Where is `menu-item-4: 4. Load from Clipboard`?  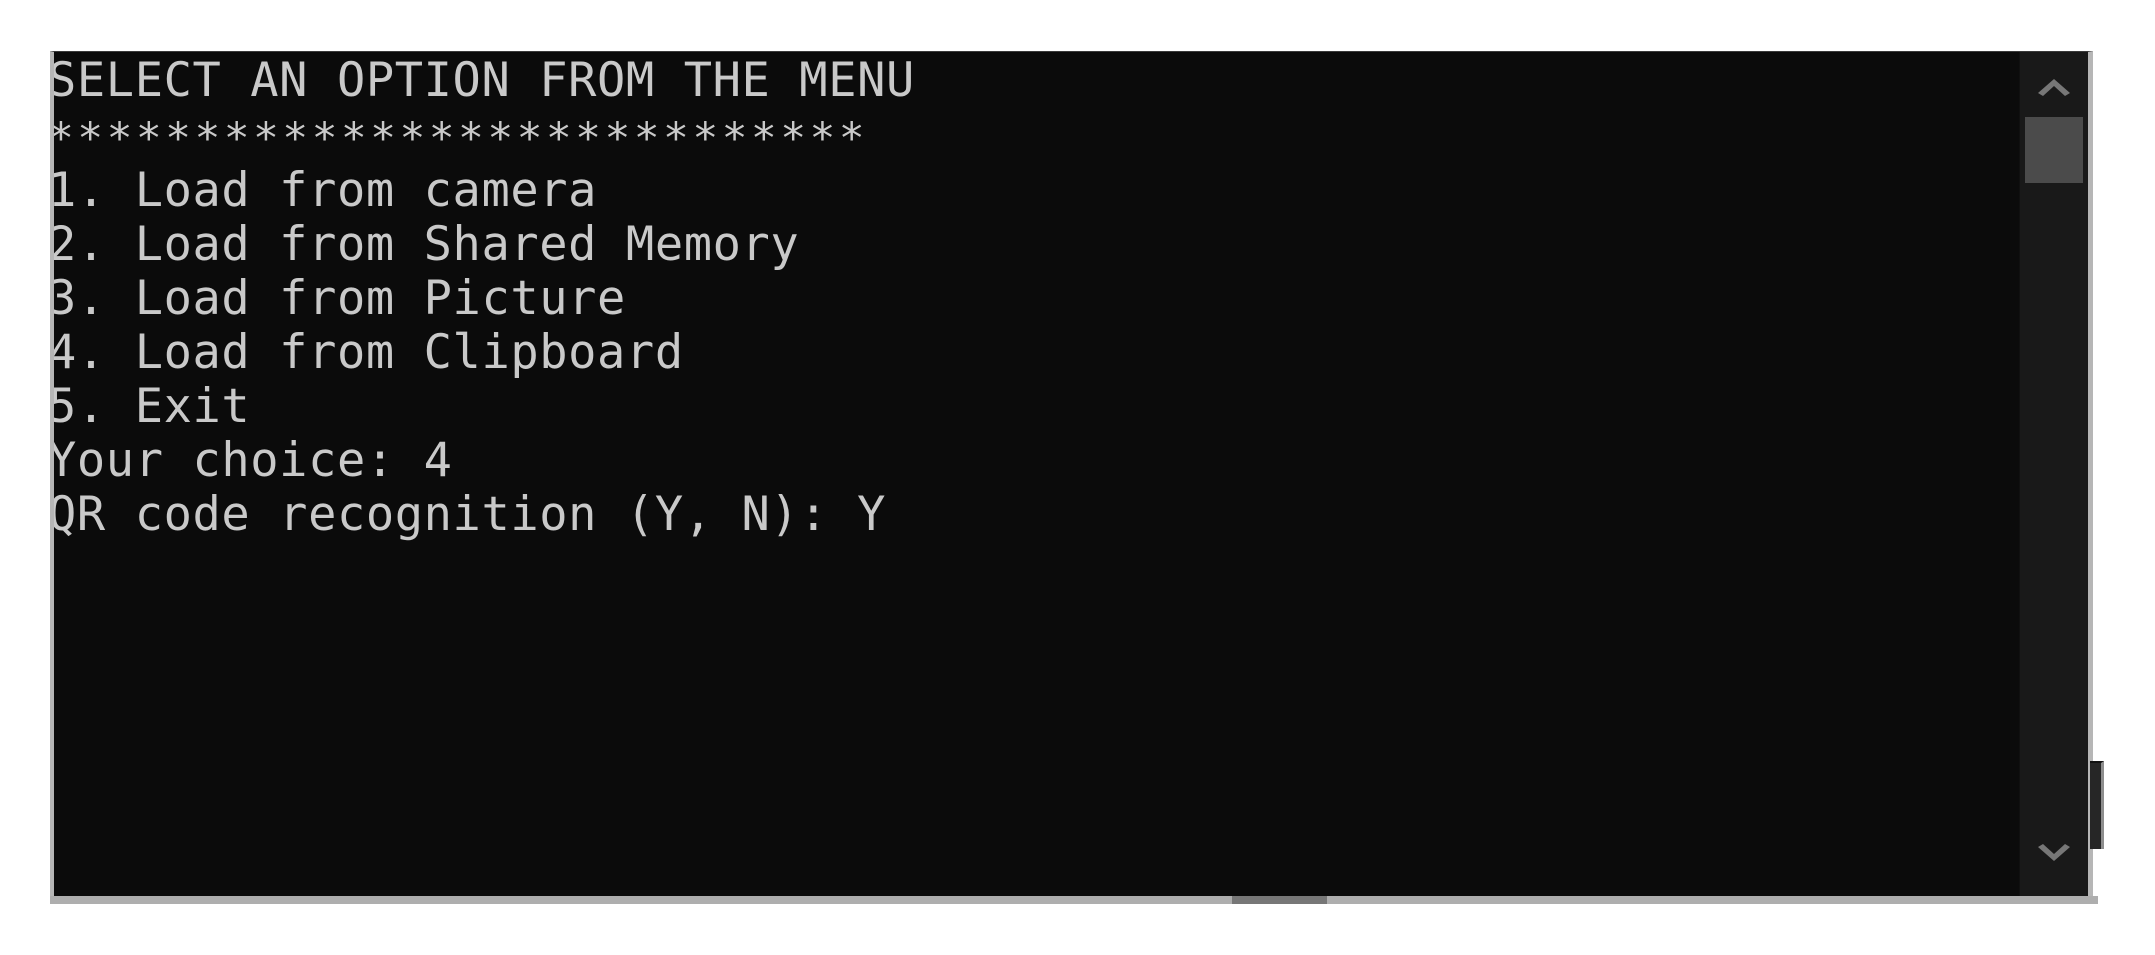 menu-item-4: 4. Load from Clipboard is located at coordinates (369, 352).